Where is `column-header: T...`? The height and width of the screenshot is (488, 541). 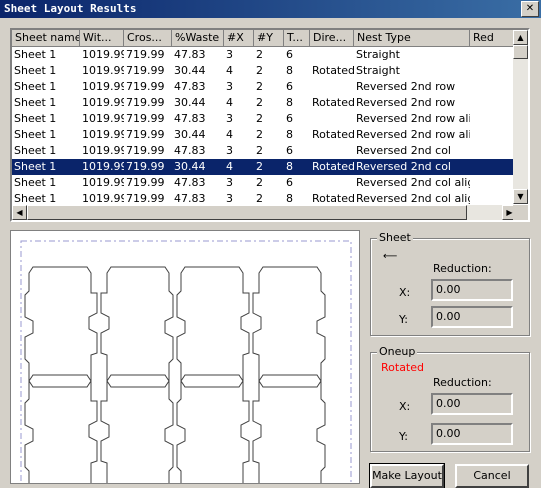
column-header: T... is located at coordinates (297, 38).